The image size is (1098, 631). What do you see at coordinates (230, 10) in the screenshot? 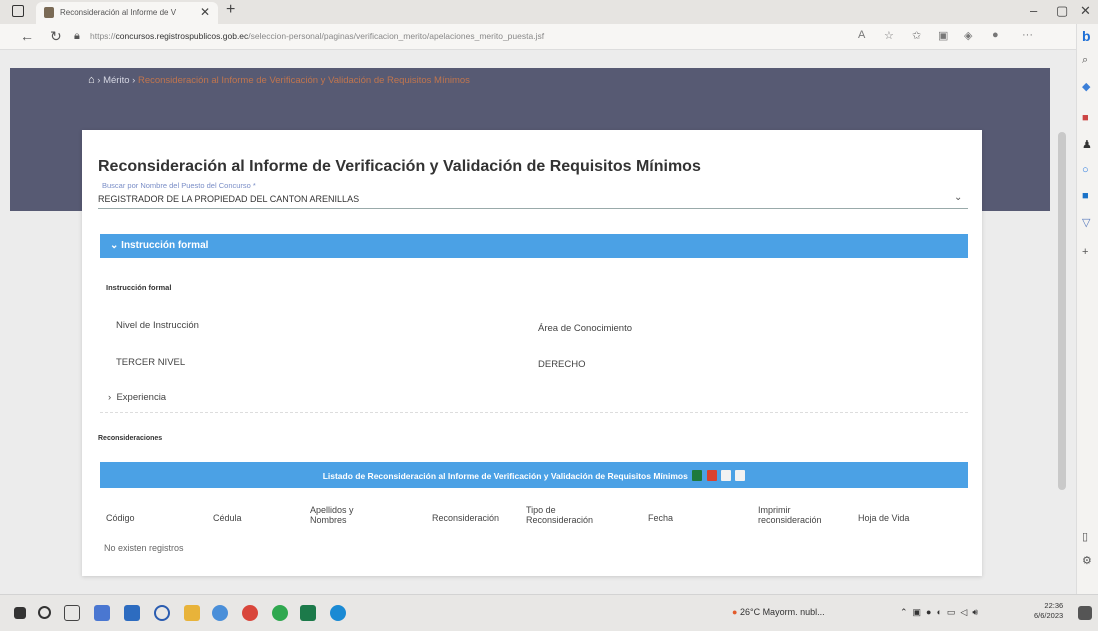
I see `new-tab-icon: +` at bounding box center [230, 10].